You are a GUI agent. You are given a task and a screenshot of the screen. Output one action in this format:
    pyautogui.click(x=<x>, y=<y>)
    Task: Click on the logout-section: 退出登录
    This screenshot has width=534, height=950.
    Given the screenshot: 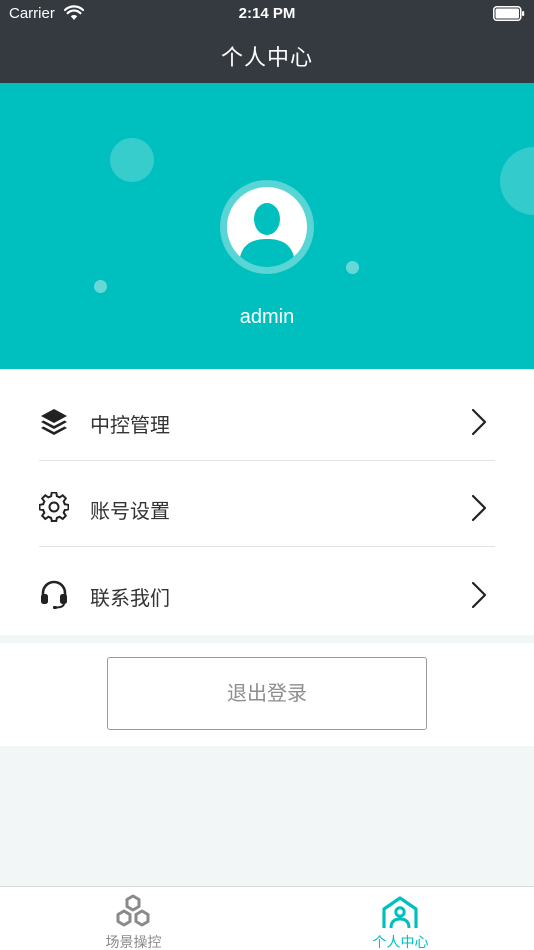 What is the action you would take?
    pyautogui.click(x=267, y=694)
    